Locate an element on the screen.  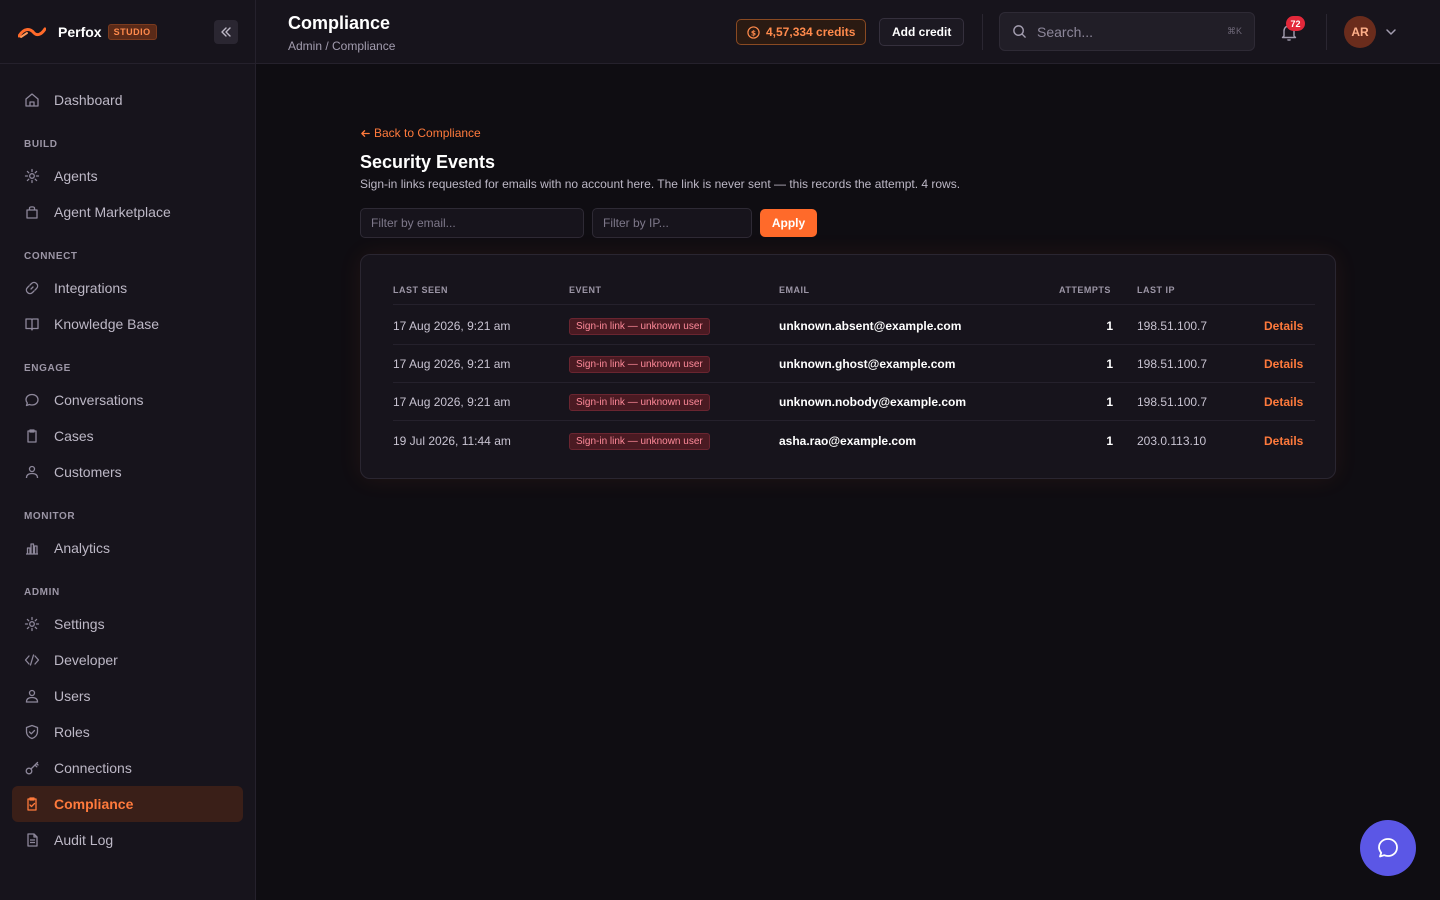
avatar: AR is located at coordinates (1360, 32).